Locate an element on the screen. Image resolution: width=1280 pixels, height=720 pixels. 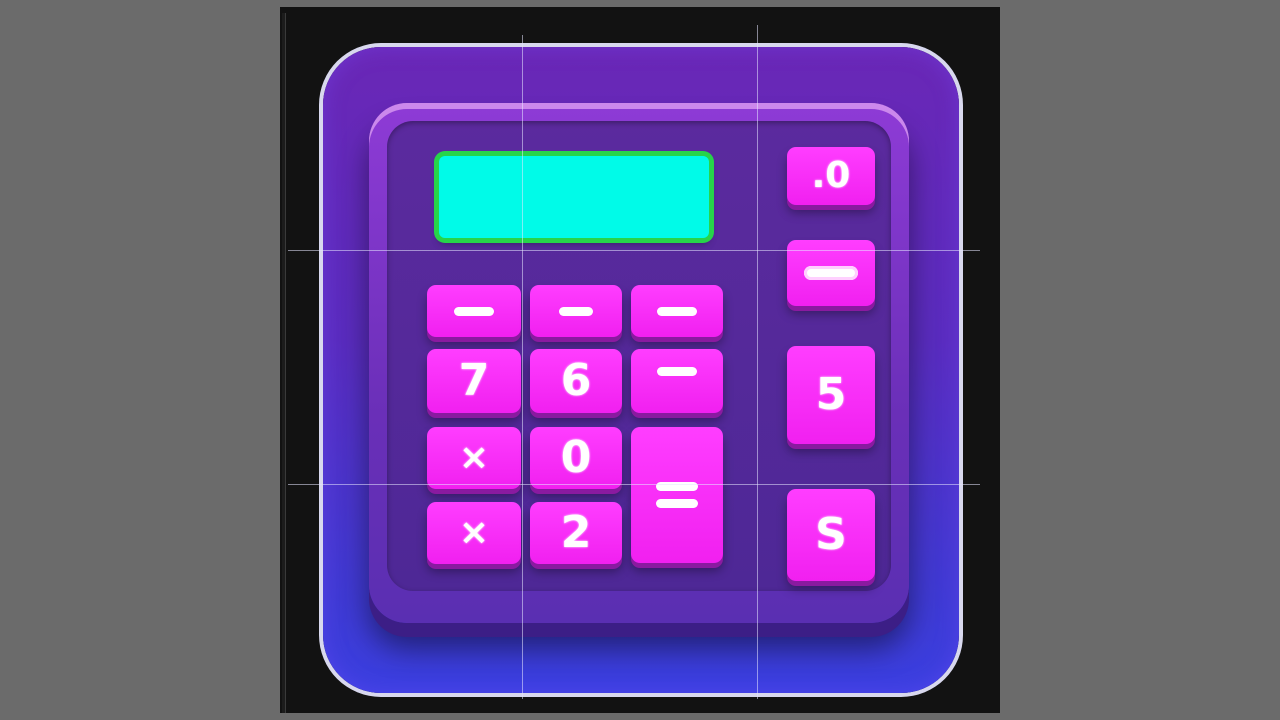
key-multiply-1: × is located at coordinates (474, 458).